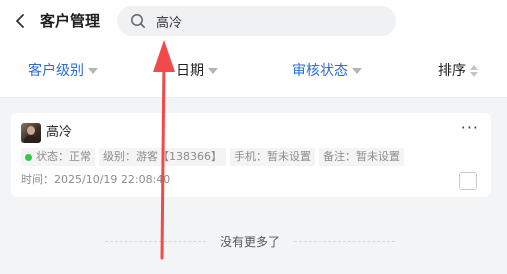  I want to click on level-tag: 级别：游客【138366】, so click(162, 157).